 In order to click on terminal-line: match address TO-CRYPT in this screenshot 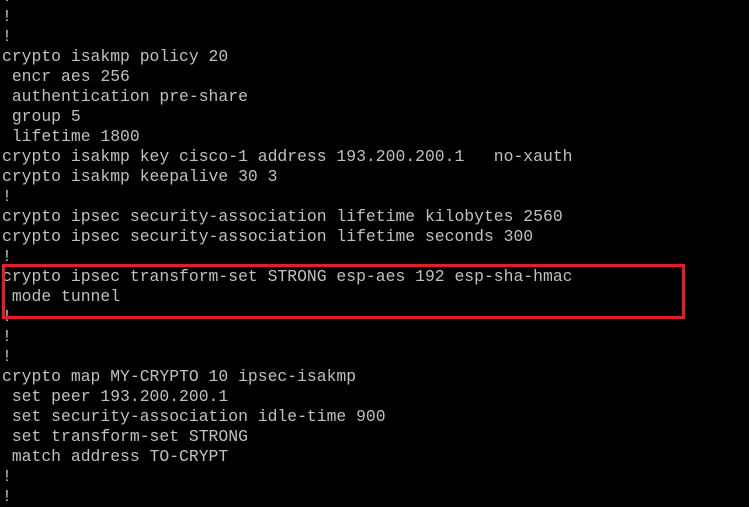, I will do `click(115, 456)`.